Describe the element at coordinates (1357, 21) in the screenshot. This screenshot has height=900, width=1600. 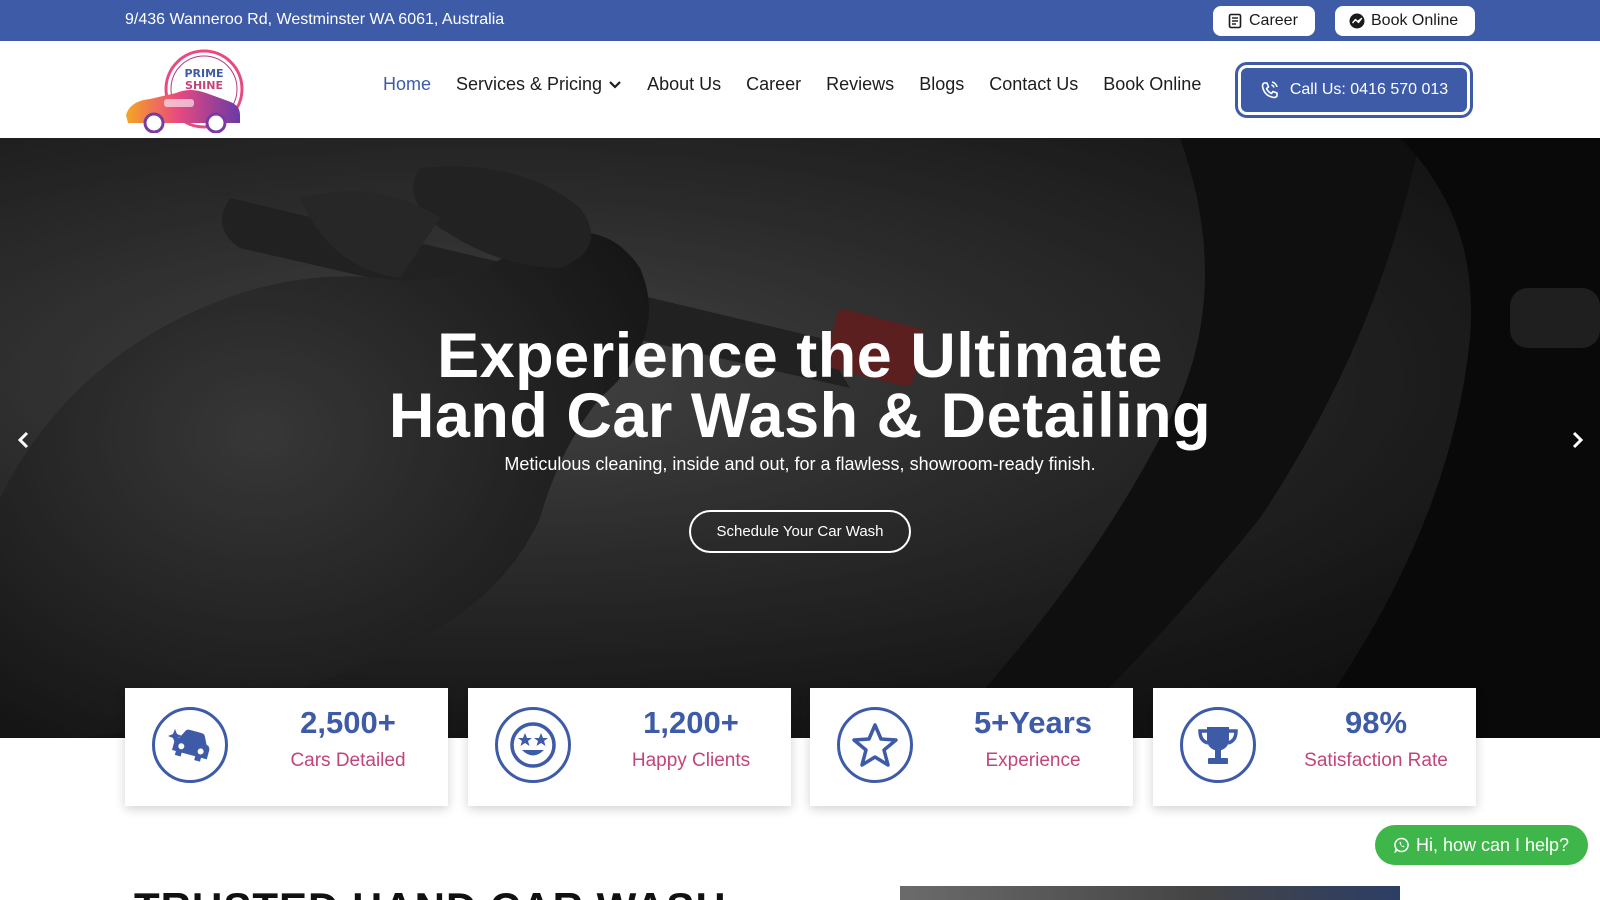
I see `messenger-icon` at that location.